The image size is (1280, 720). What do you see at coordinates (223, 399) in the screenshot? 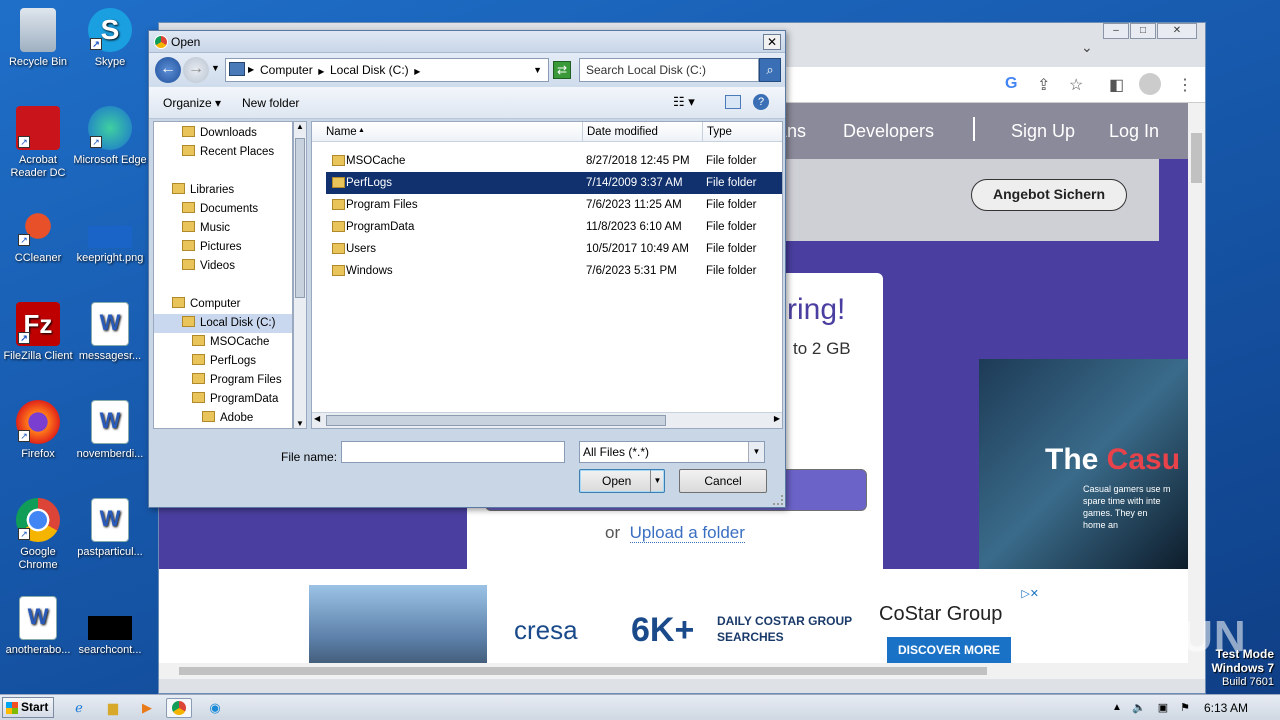
I see `nav-tree-item: ProgramData` at bounding box center [223, 399].